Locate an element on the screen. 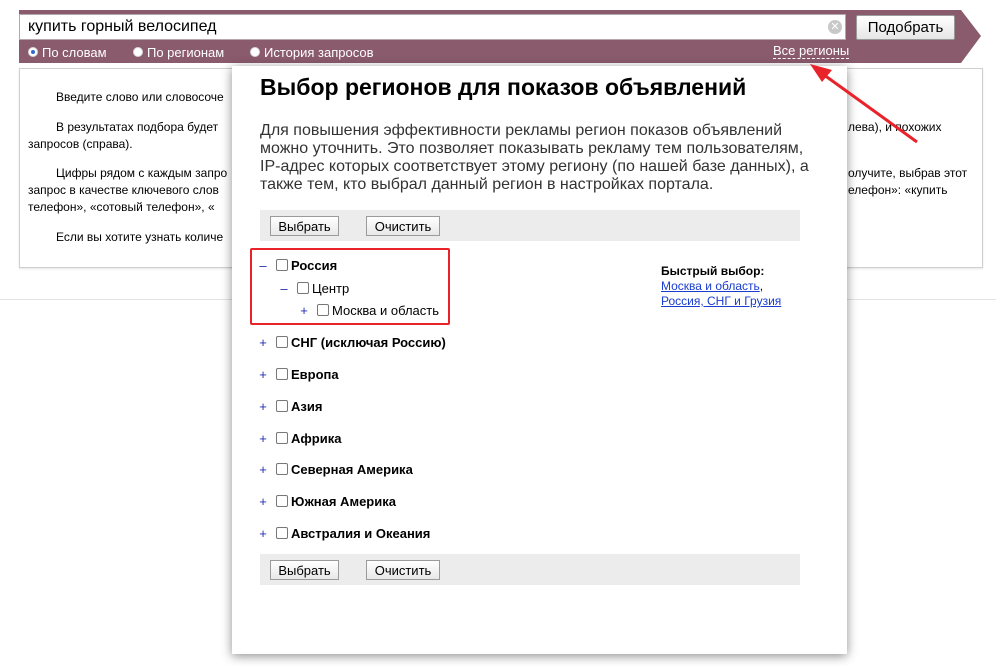 The width and height of the screenshot is (996, 666). bottom-button-bar: Выбрать Очистить is located at coordinates (530, 569).